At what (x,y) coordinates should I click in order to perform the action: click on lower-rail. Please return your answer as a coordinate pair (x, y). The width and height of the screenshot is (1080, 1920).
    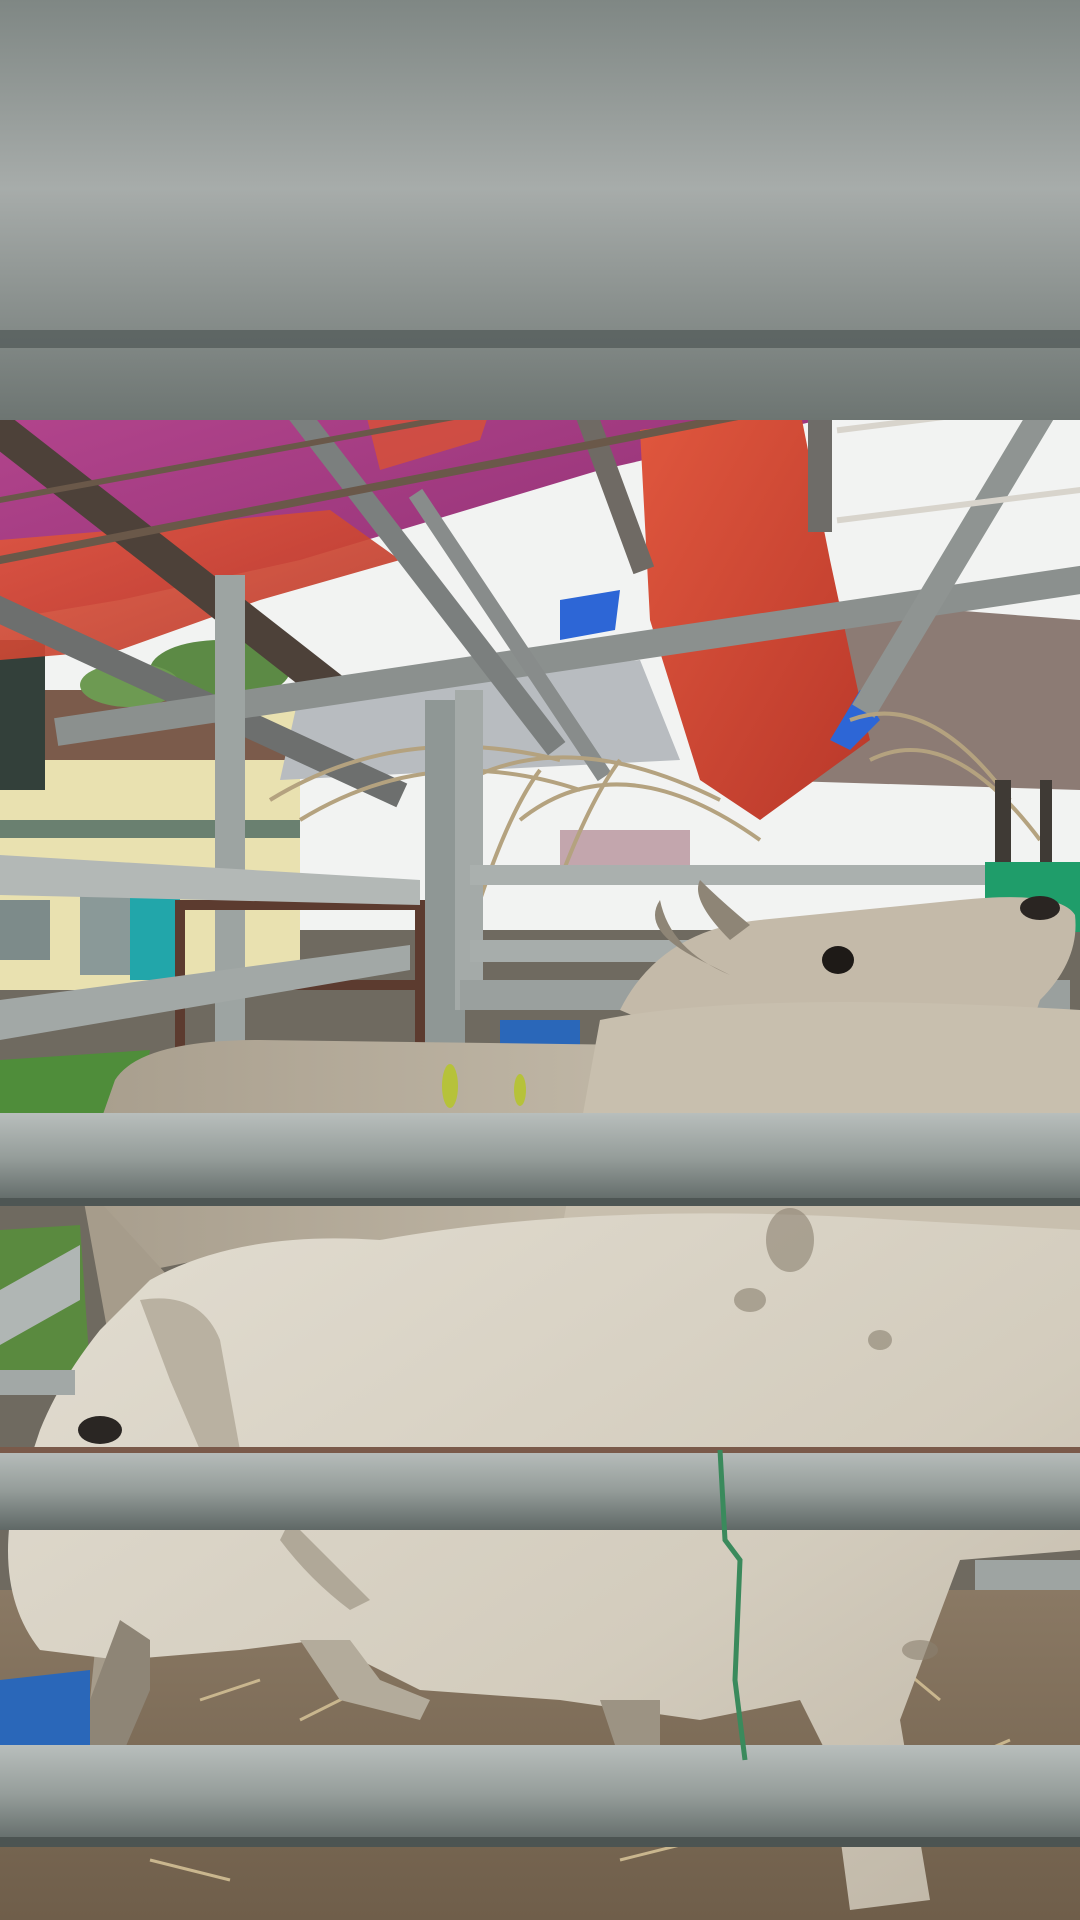
    Looking at the image, I should click on (540, 1795).